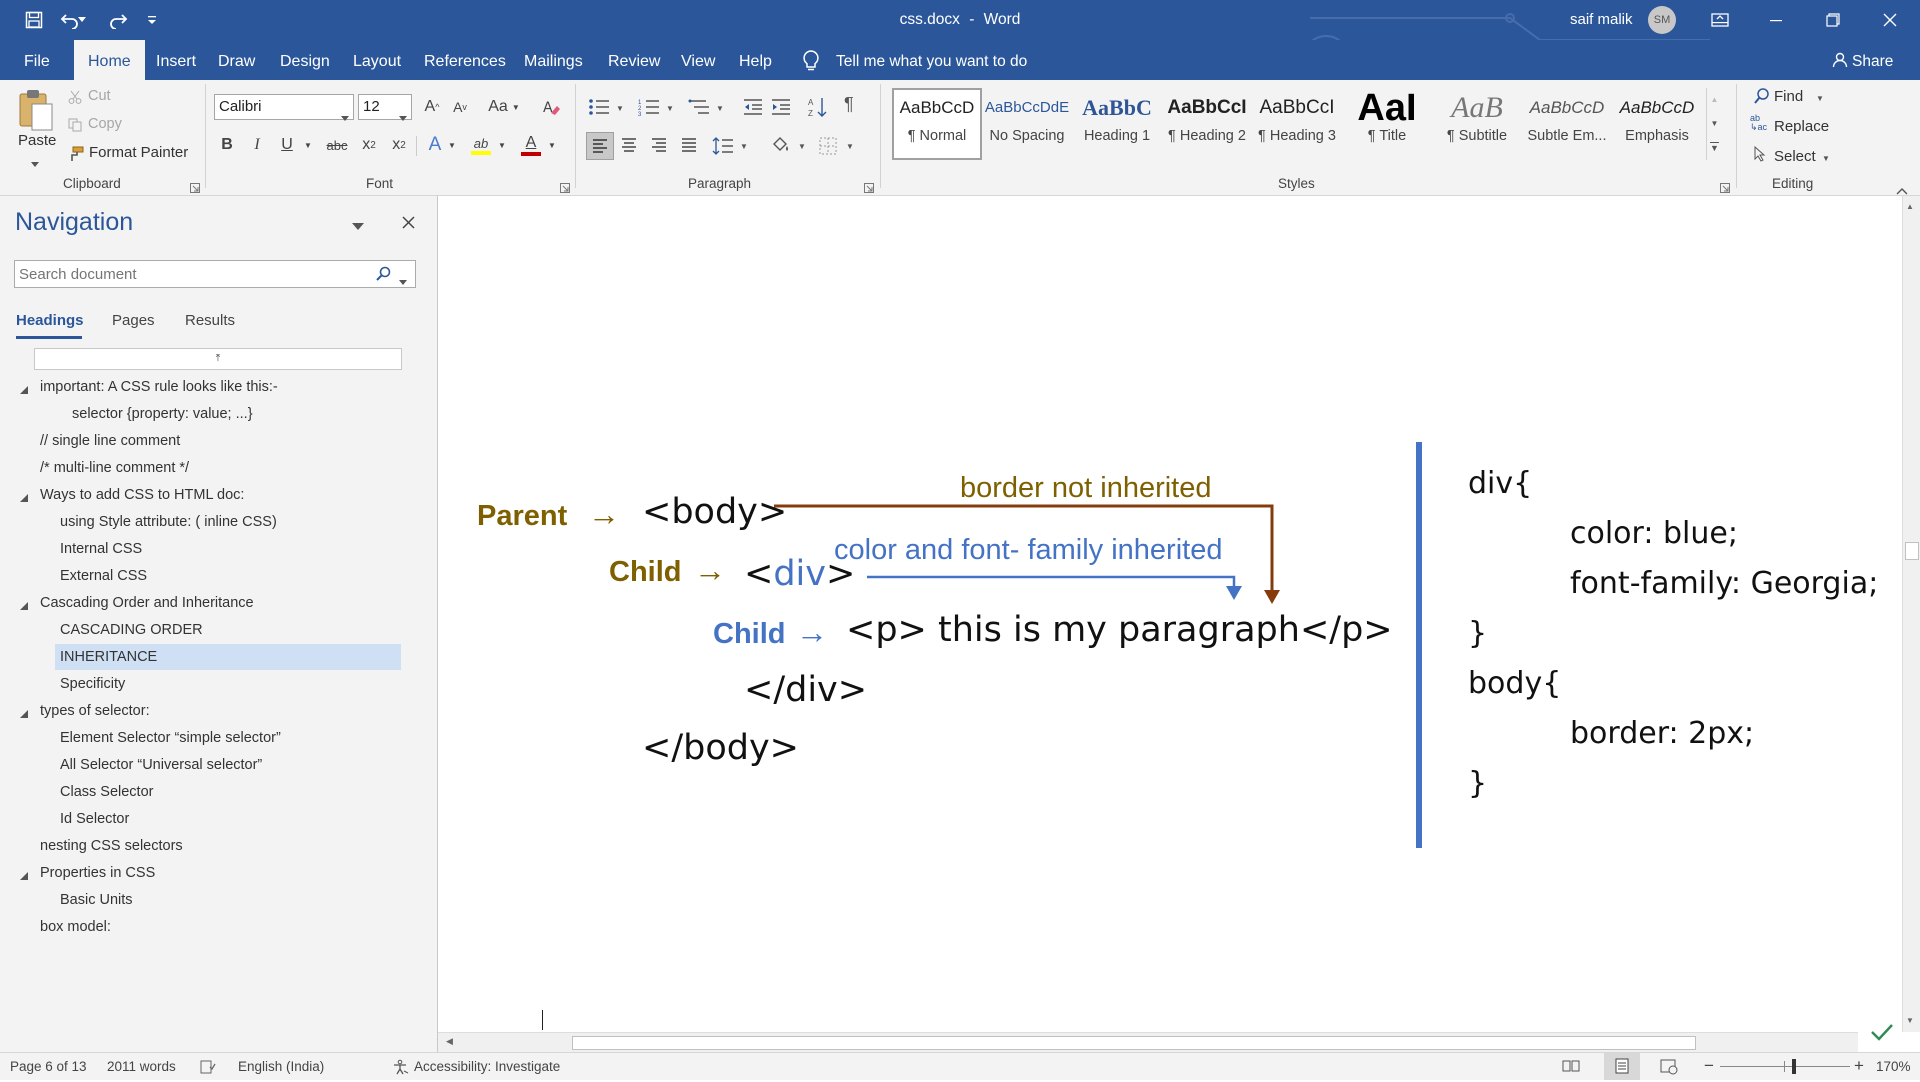 Image resolution: width=1920 pixels, height=1082 pixels. I want to click on nav-heading-item: Element Selector “simple selector”, so click(170, 738).